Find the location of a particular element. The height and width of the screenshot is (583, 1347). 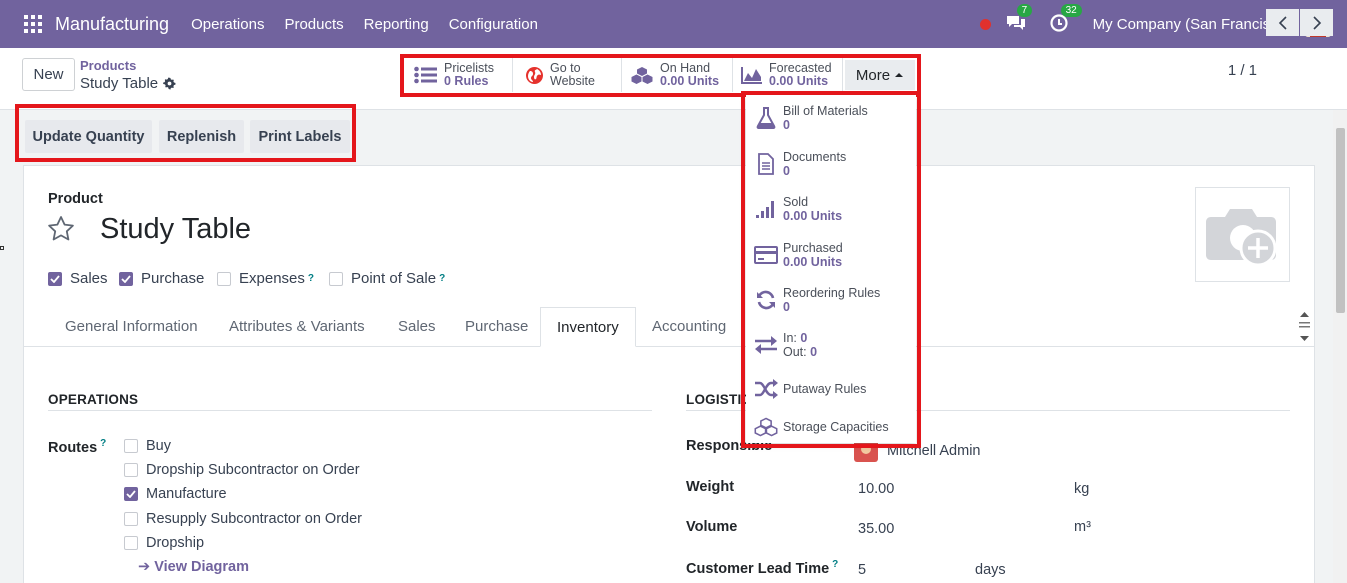

apps-grid-icon is located at coordinates (33, 24).